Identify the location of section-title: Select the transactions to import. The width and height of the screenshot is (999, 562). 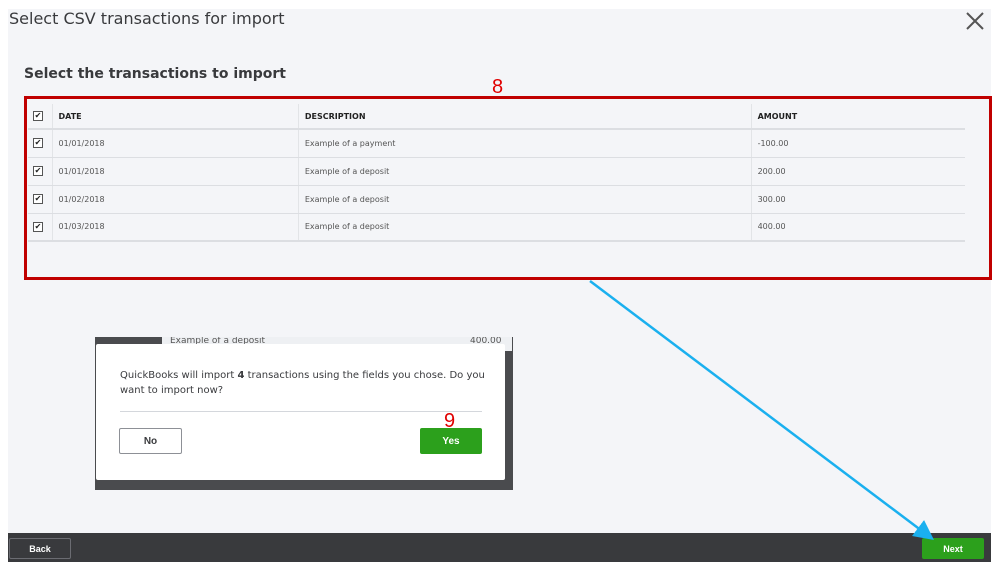
(155, 74).